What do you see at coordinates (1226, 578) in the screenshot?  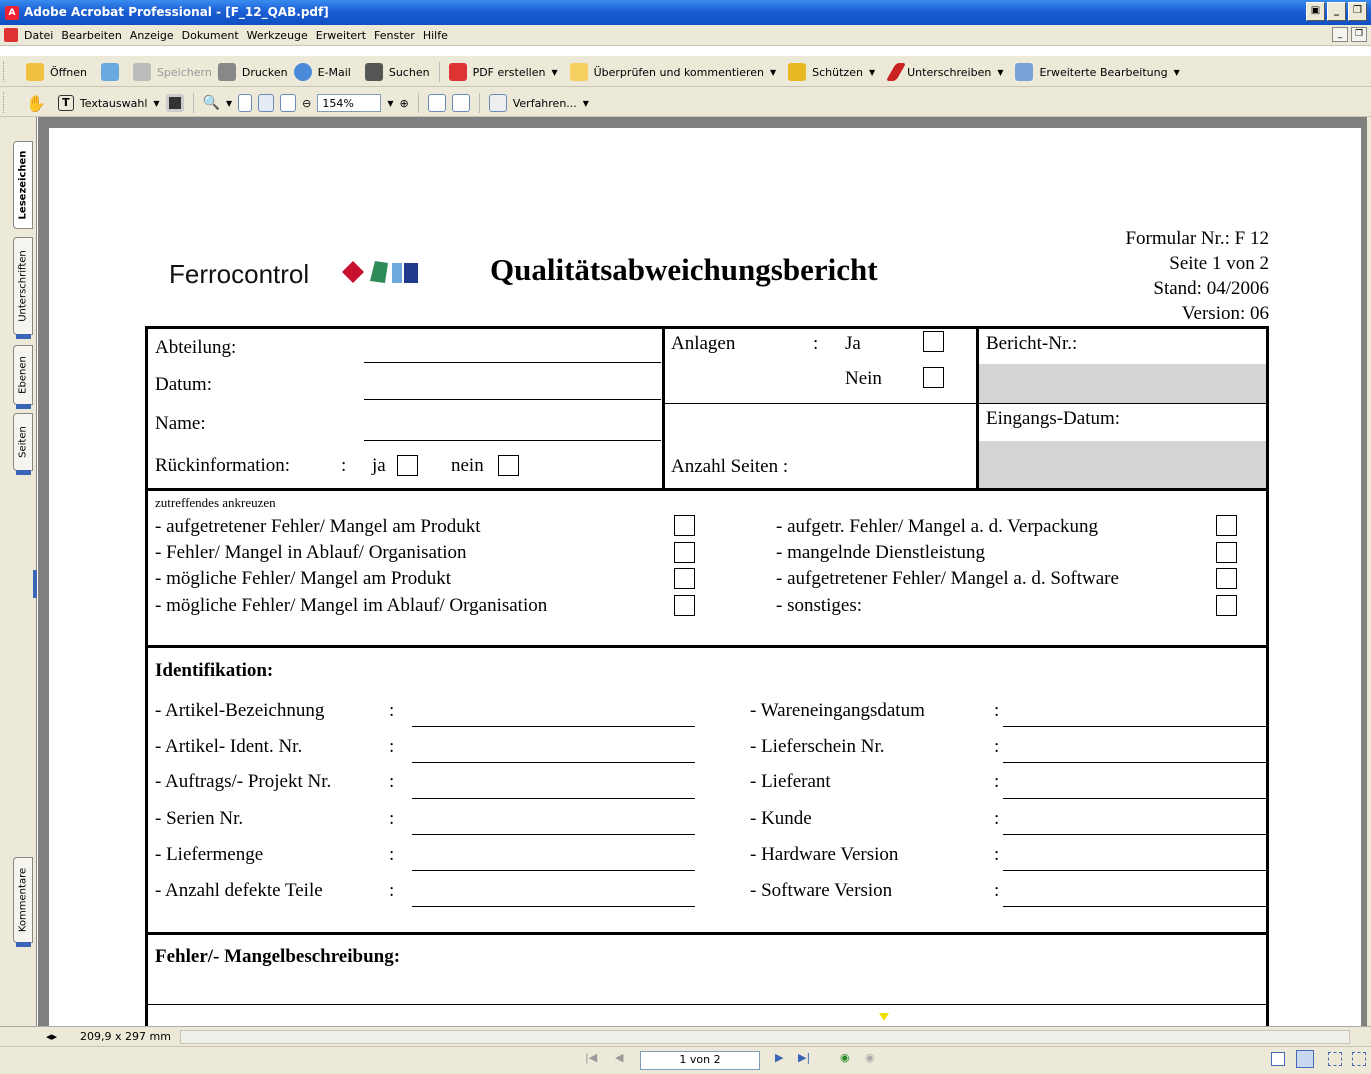 I see `check-right-3-checkbox` at bounding box center [1226, 578].